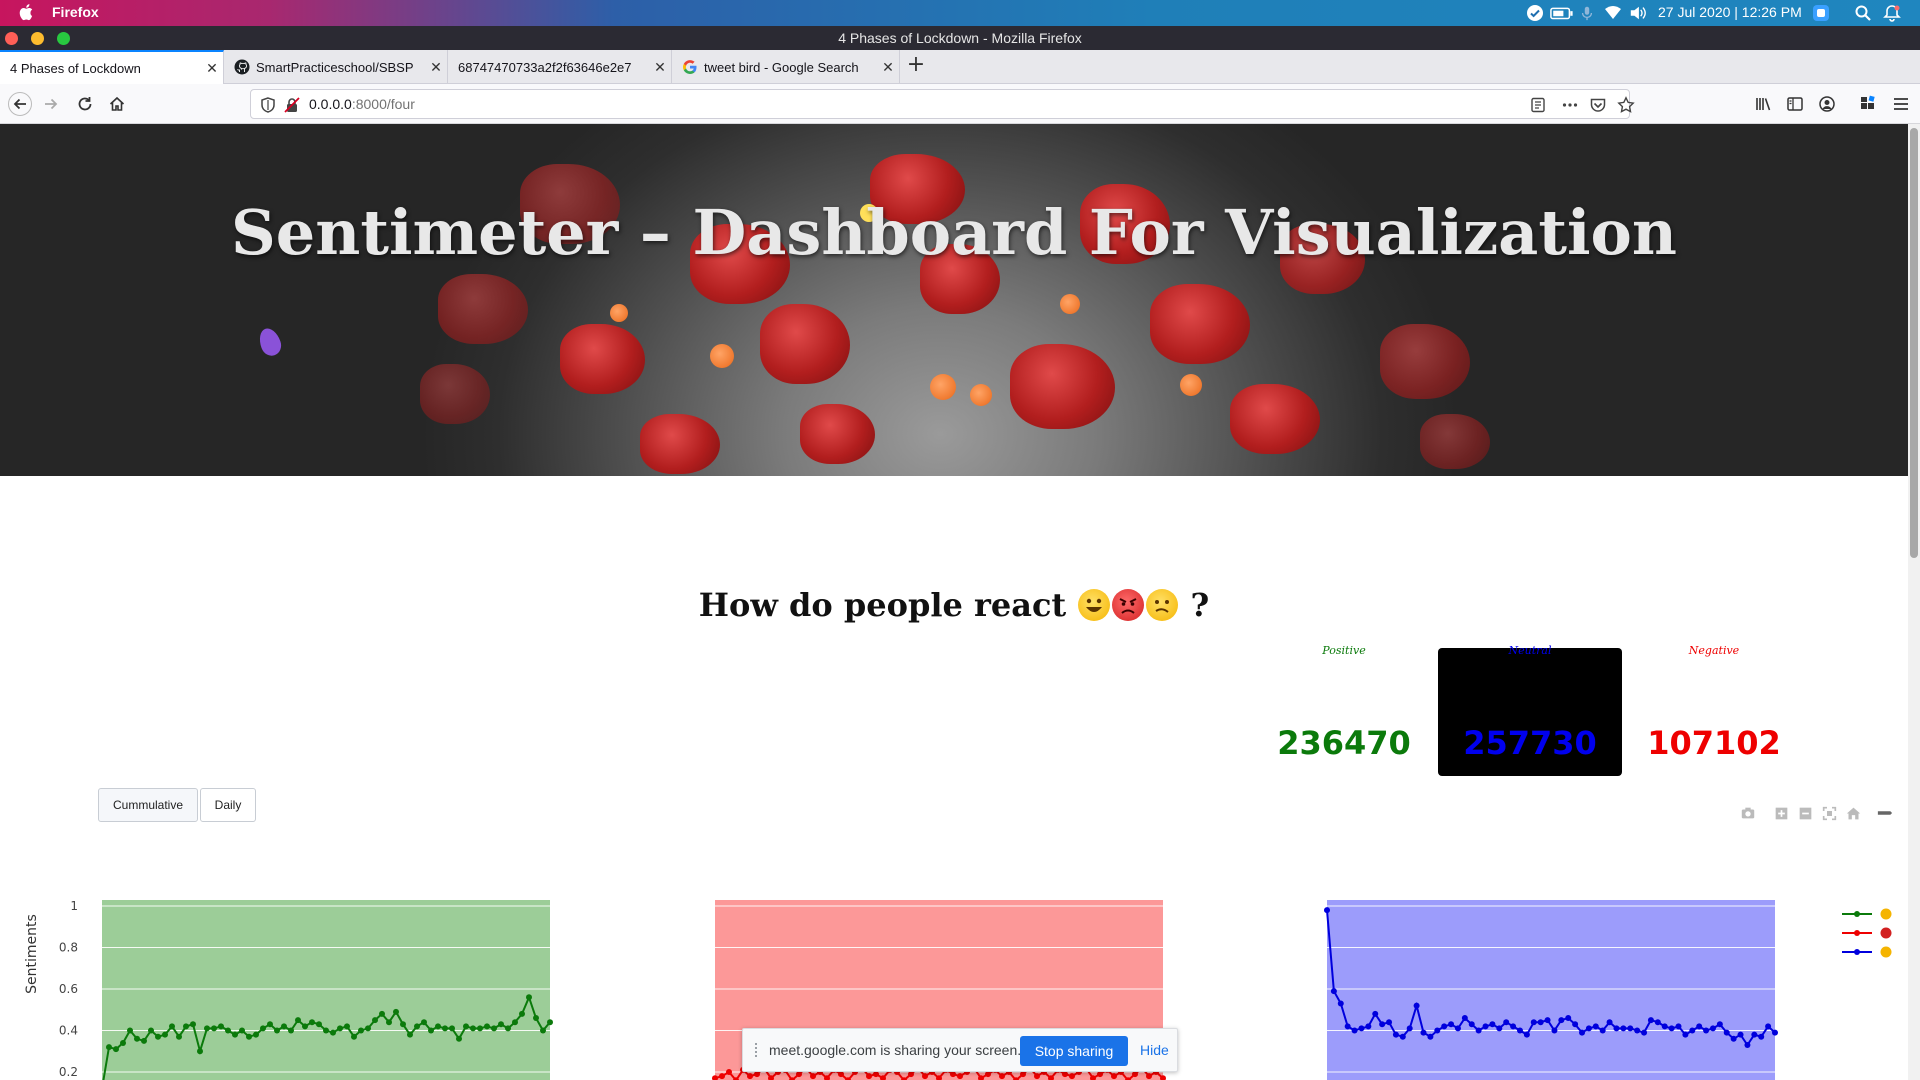 This screenshot has width=1920, height=1080. What do you see at coordinates (1613, 13) in the screenshot?
I see `wifi-icon` at bounding box center [1613, 13].